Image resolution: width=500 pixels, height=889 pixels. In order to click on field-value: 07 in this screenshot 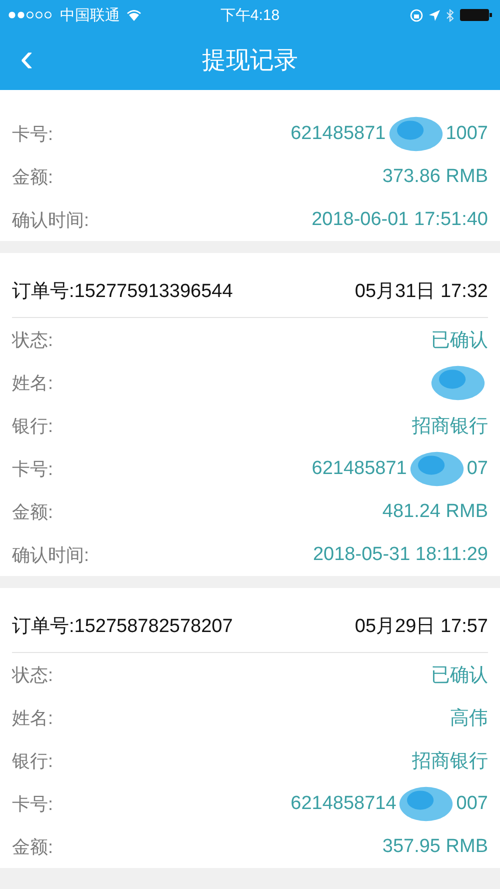, I will do `click(477, 469)`.